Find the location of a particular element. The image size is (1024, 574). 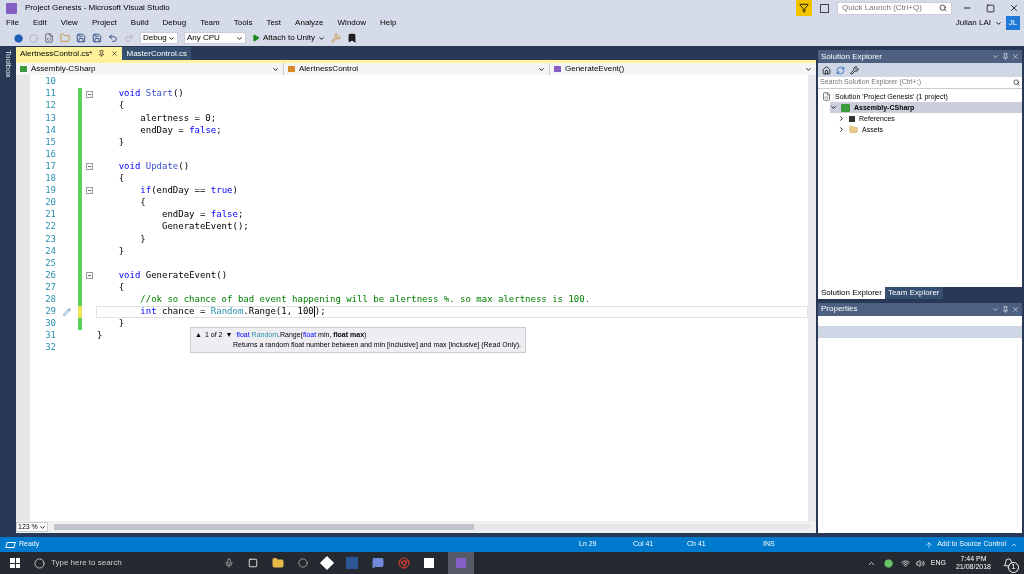

project-icon is located at coordinates (23, 69).